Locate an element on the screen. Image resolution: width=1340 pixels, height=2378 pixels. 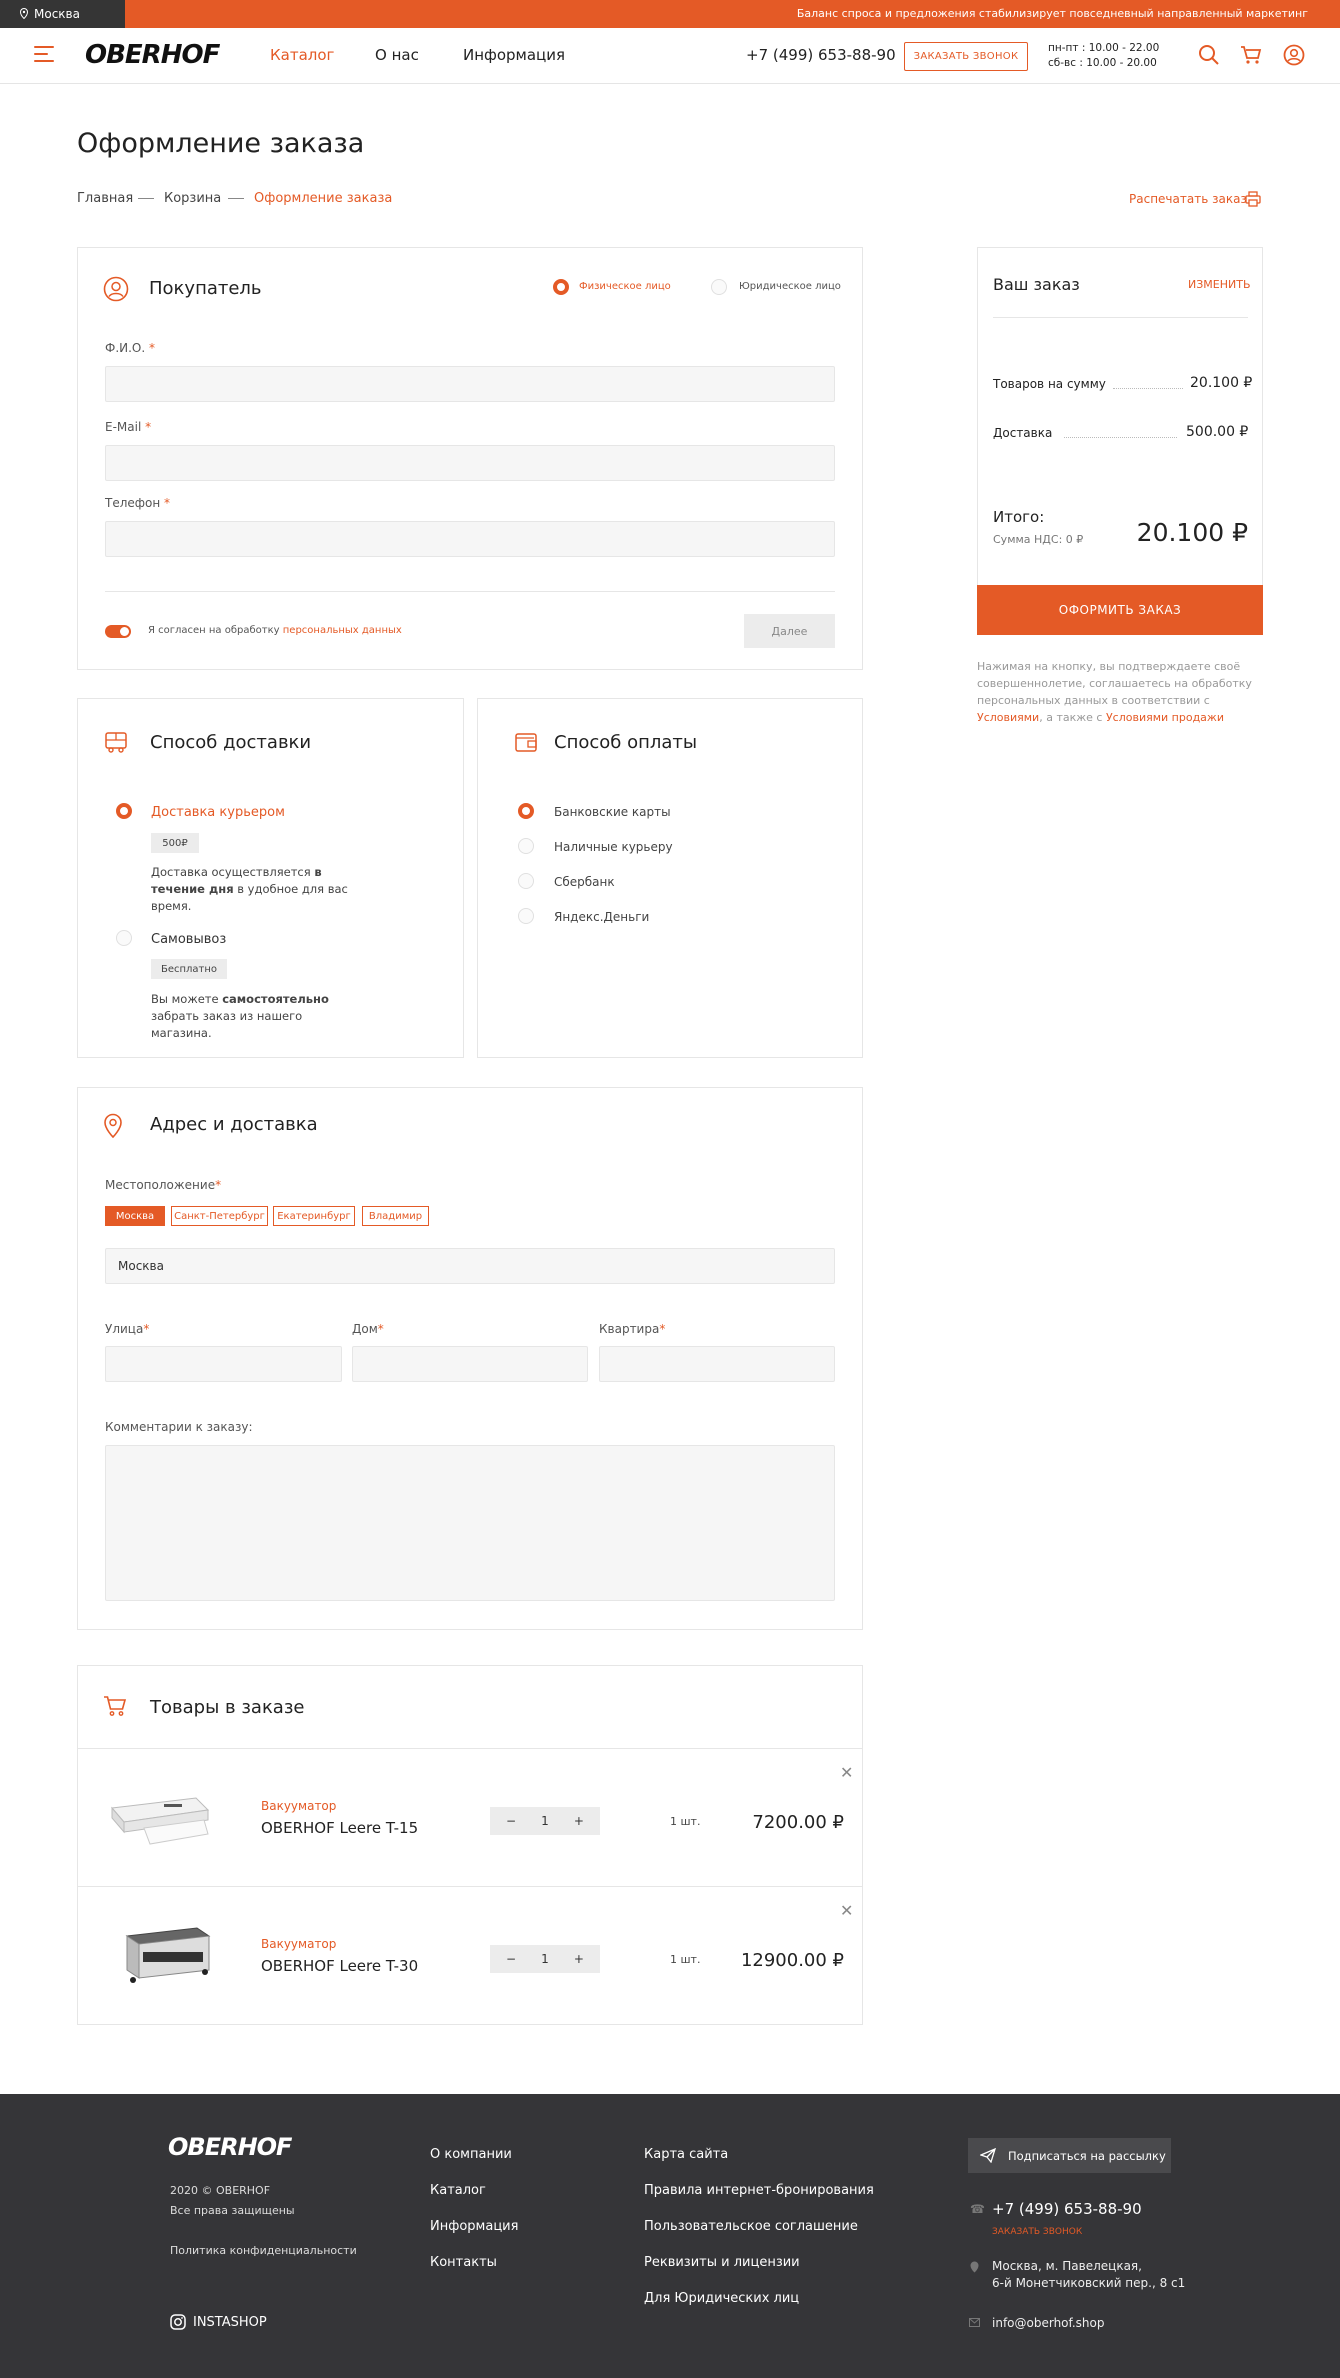
phone-field is located at coordinates (470, 539).